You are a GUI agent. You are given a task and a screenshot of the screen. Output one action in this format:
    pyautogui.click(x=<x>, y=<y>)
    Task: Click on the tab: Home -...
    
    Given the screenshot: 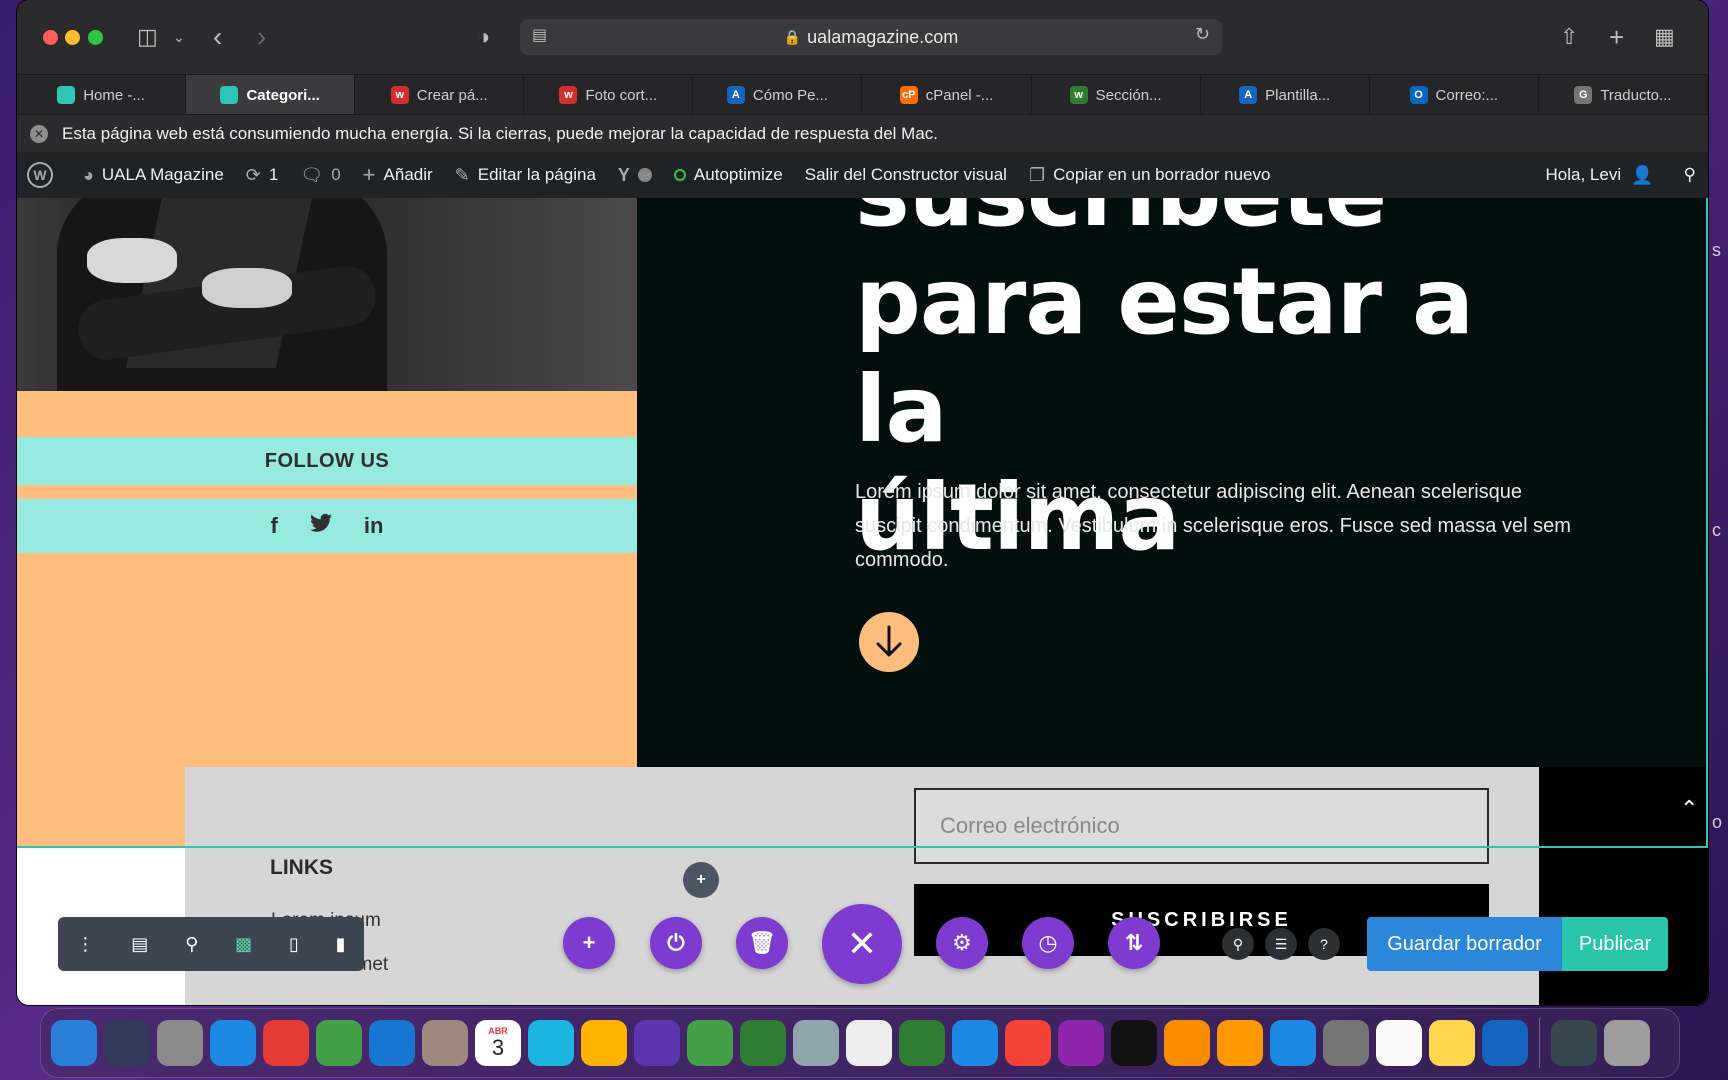 What is the action you would take?
    pyautogui.click(x=102, y=95)
    